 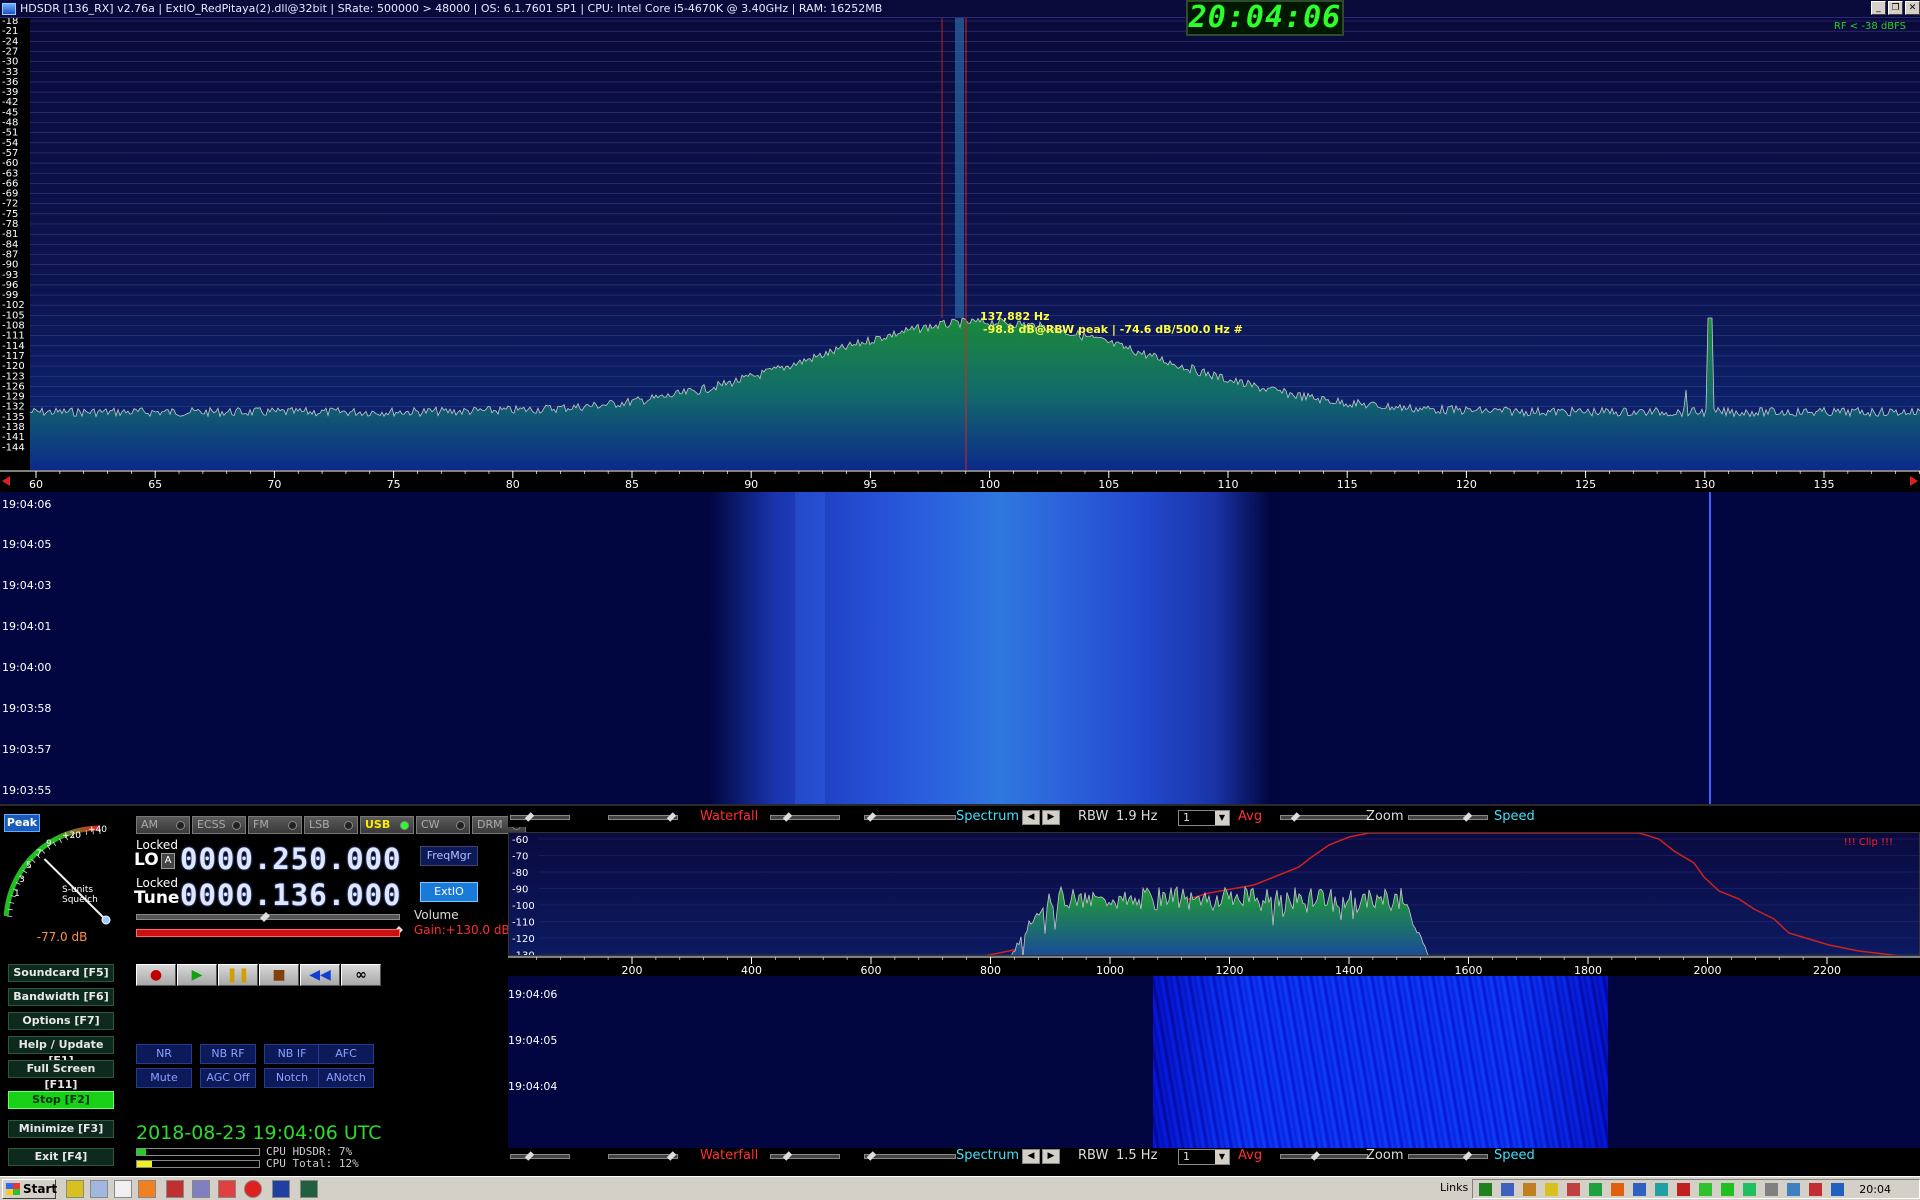 I want to click on dsp-button-afc: AFC, so click(x=346, y=1054).